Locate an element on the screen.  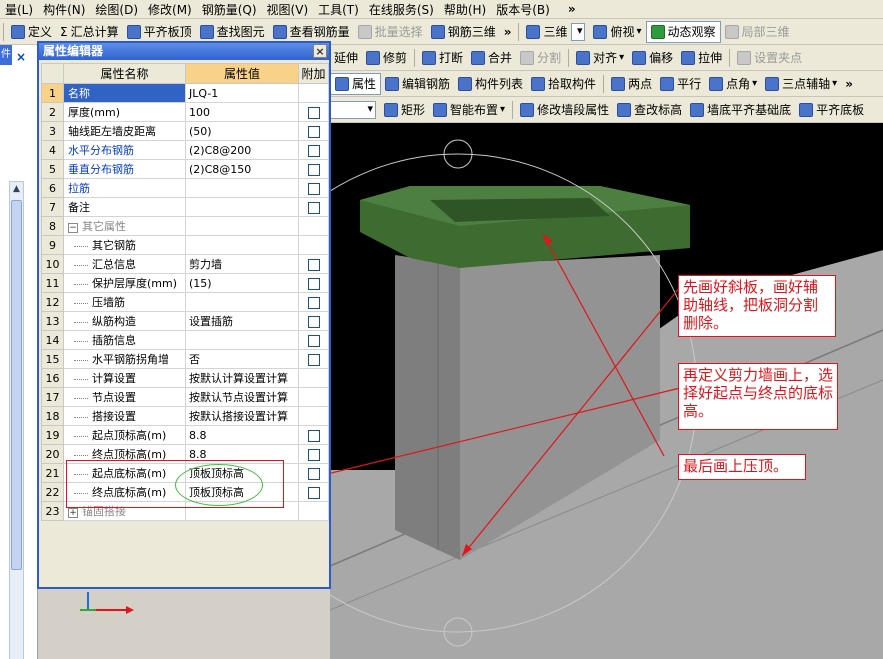
property-row: 2 厚度(mm) 100 is located at coordinates (185, 112).